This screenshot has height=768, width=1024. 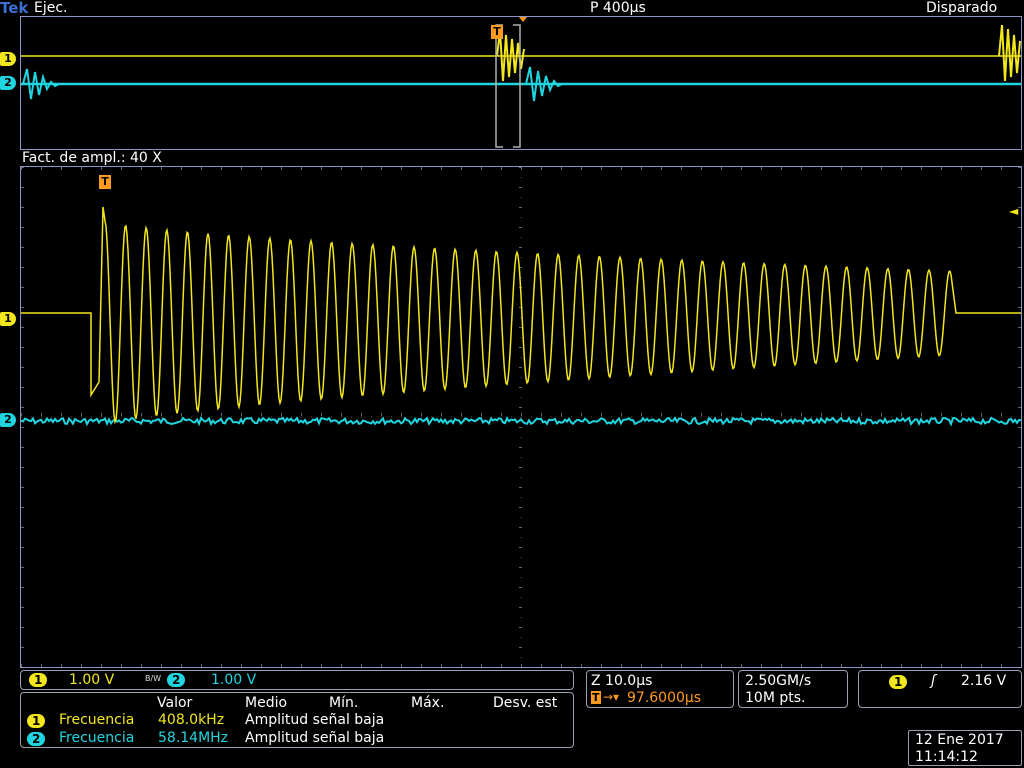 What do you see at coordinates (8, 59) in the screenshot?
I see `overview-ch1-marker: 1` at bounding box center [8, 59].